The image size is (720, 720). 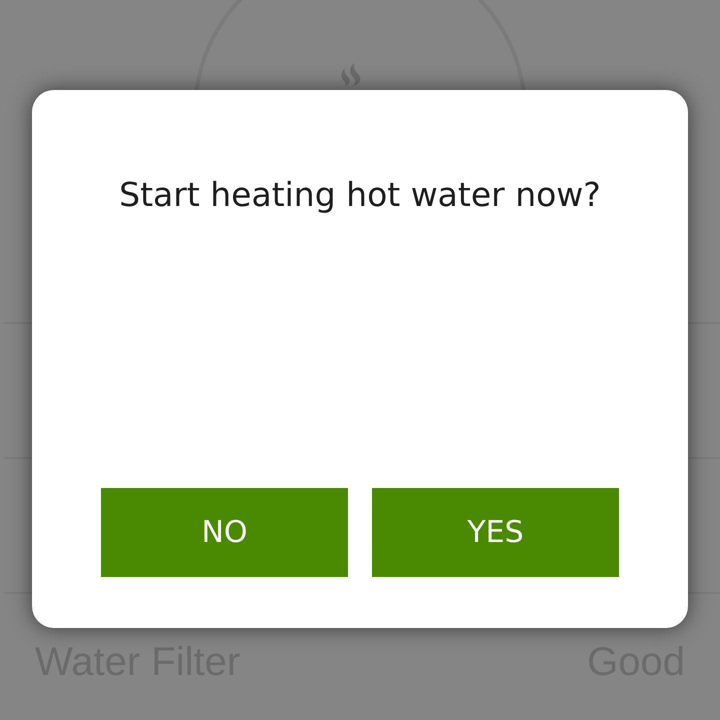 I want to click on steam-icon, so click(x=351, y=74).